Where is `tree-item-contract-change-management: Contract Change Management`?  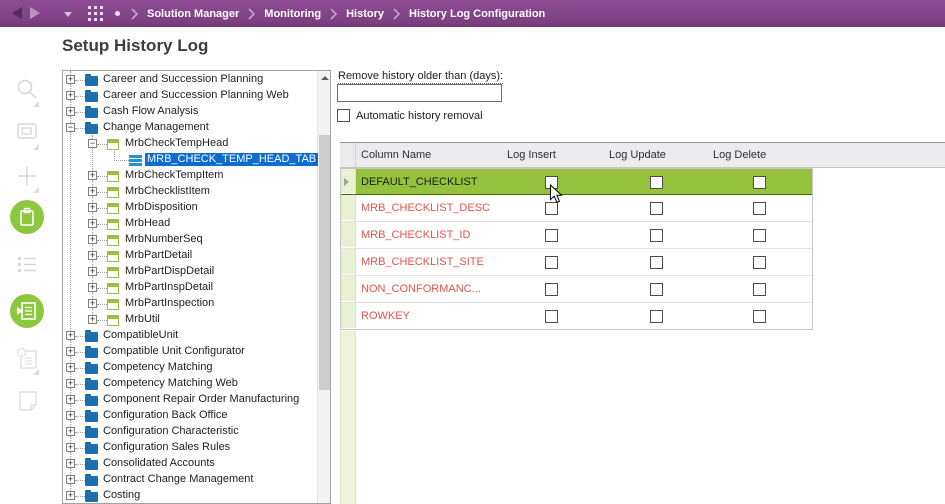 tree-item-contract-change-management: Contract Change Management is located at coordinates (196, 480).